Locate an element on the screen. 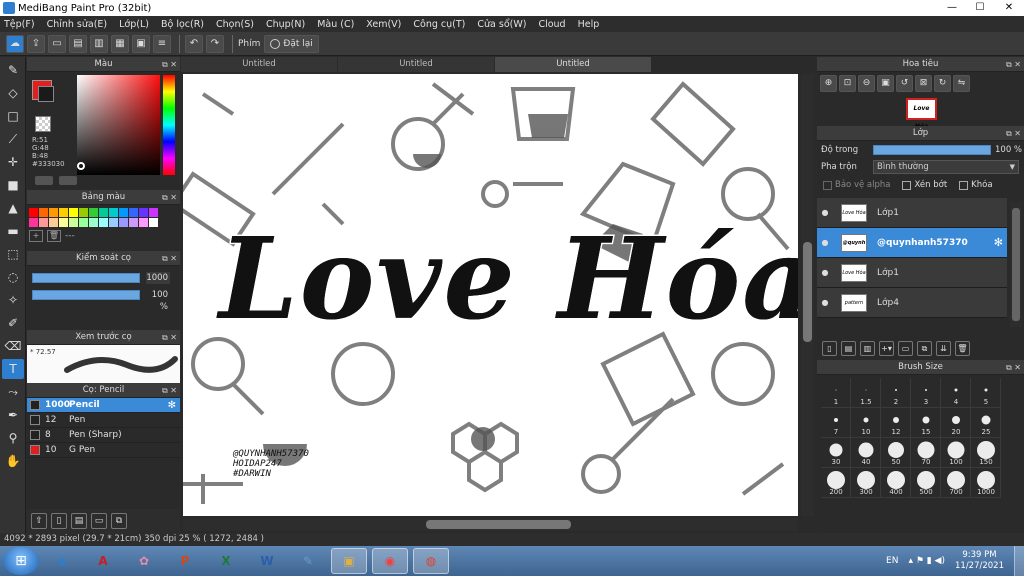 Image resolution: width=1024 pixels, height=576 pixels. menu-tools: Công cụ(T) is located at coordinates (439, 24).